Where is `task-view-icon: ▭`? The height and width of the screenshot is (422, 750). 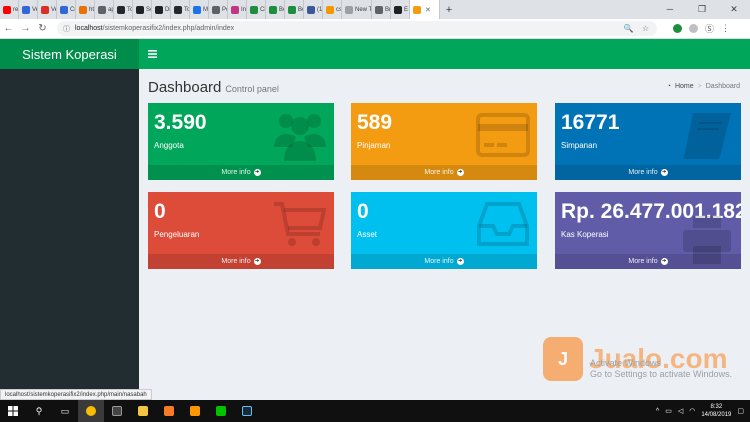
task-view-icon: ▭ is located at coordinates (65, 411).